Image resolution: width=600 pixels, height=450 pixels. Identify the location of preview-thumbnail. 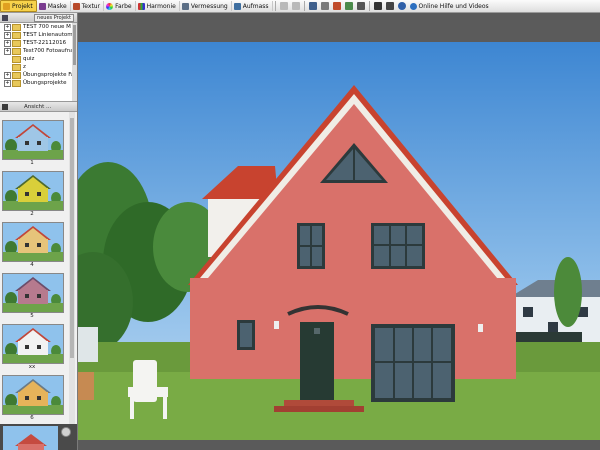
(30, 438).